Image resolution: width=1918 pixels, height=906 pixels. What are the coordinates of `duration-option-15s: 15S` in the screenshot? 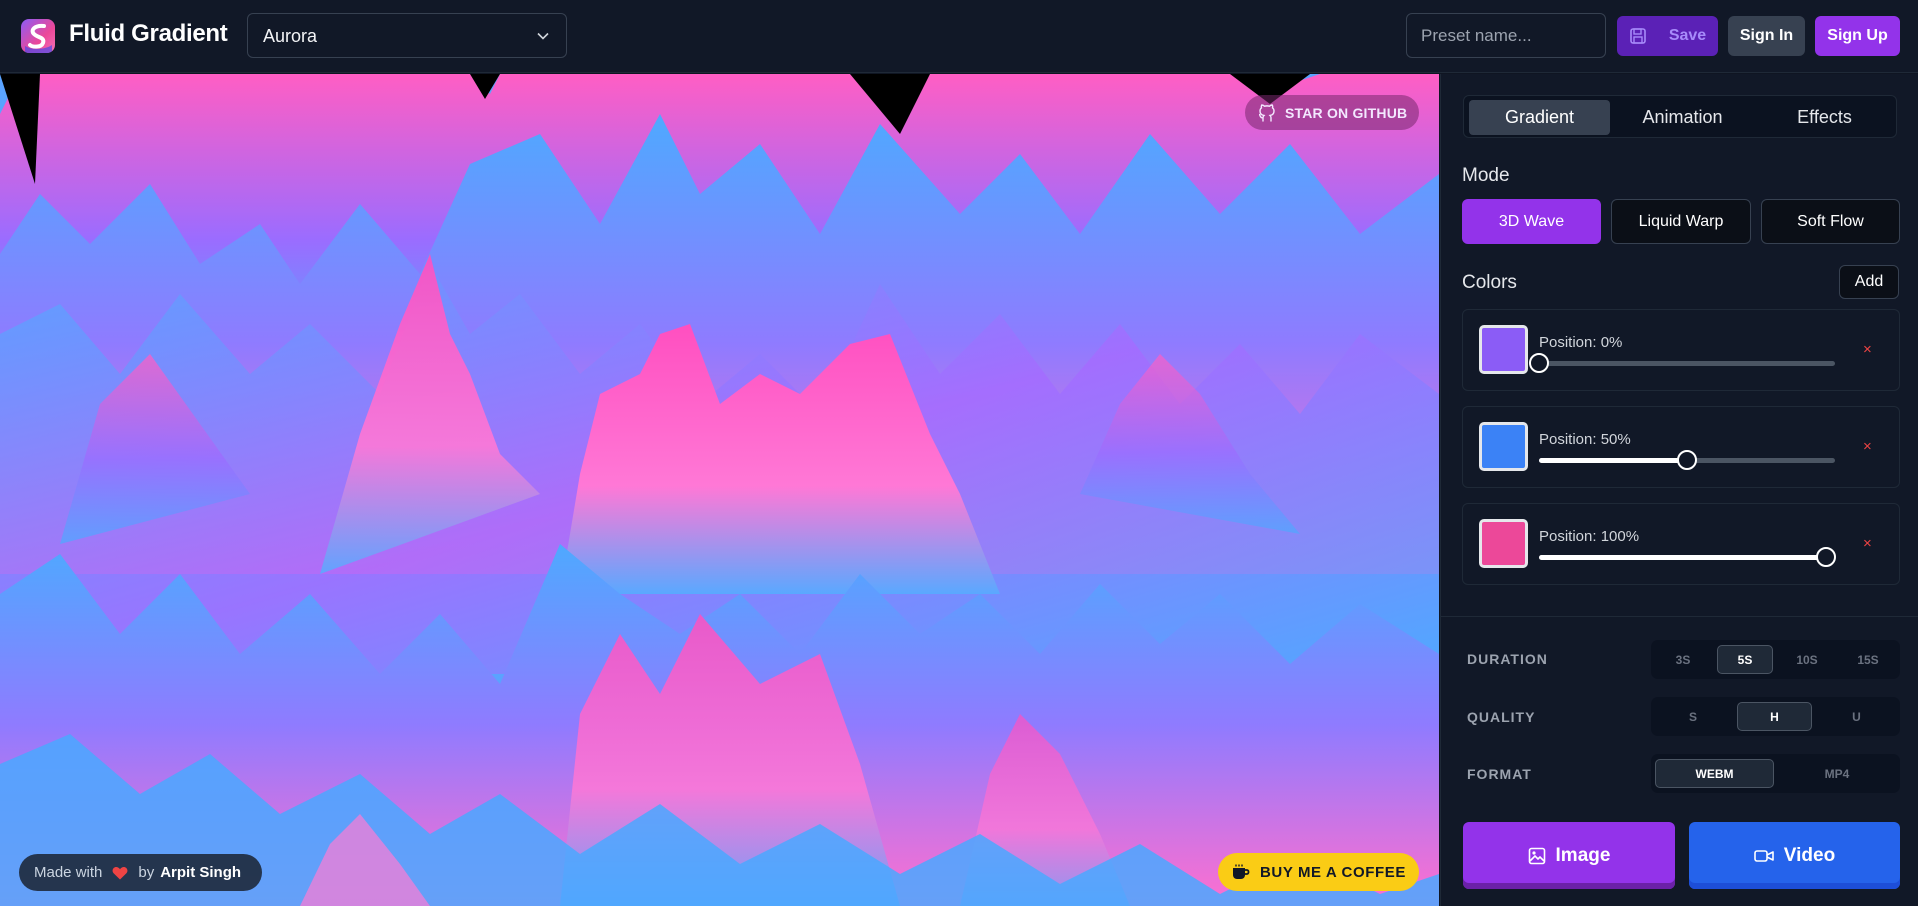 It's located at (1868, 659).